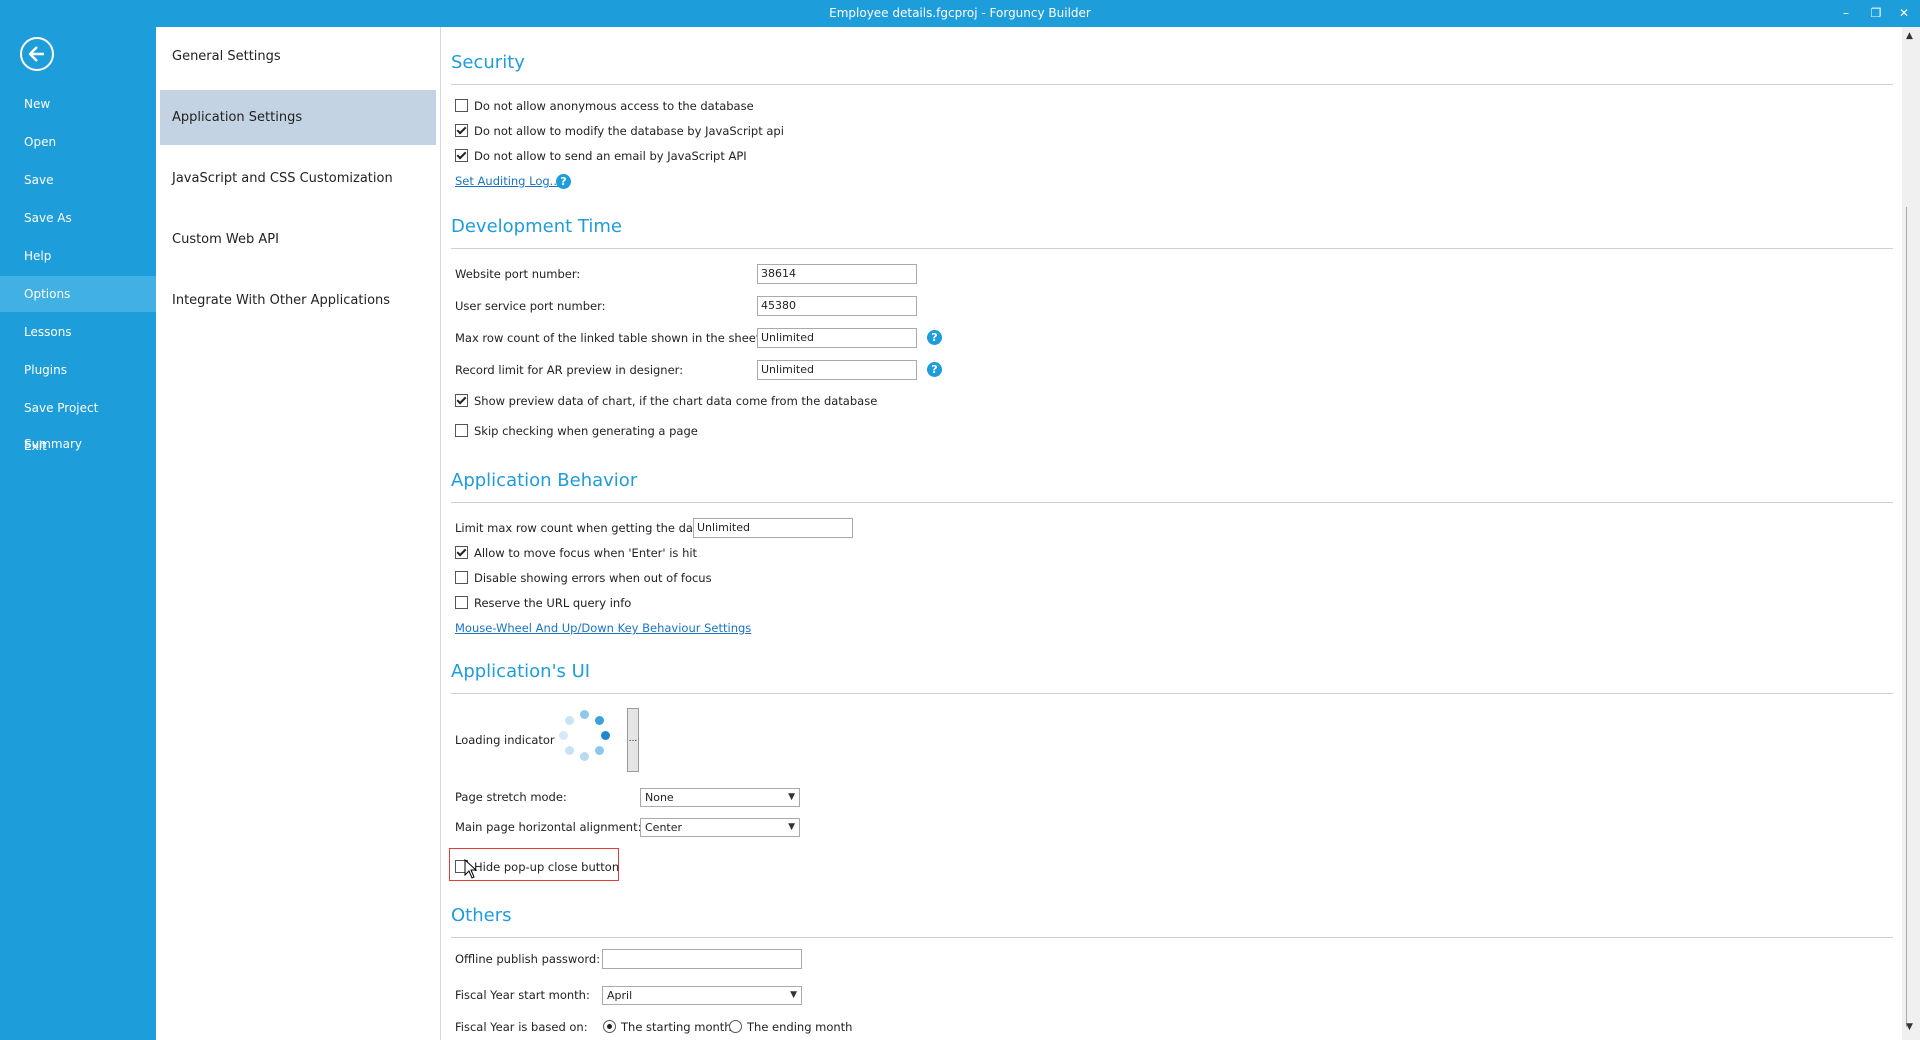 The image size is (1920, 1040). What do you see at coordinates (461, 577) in the screenshot?
I see `disable-errors-checkbox` at bounding box center [461, 577].